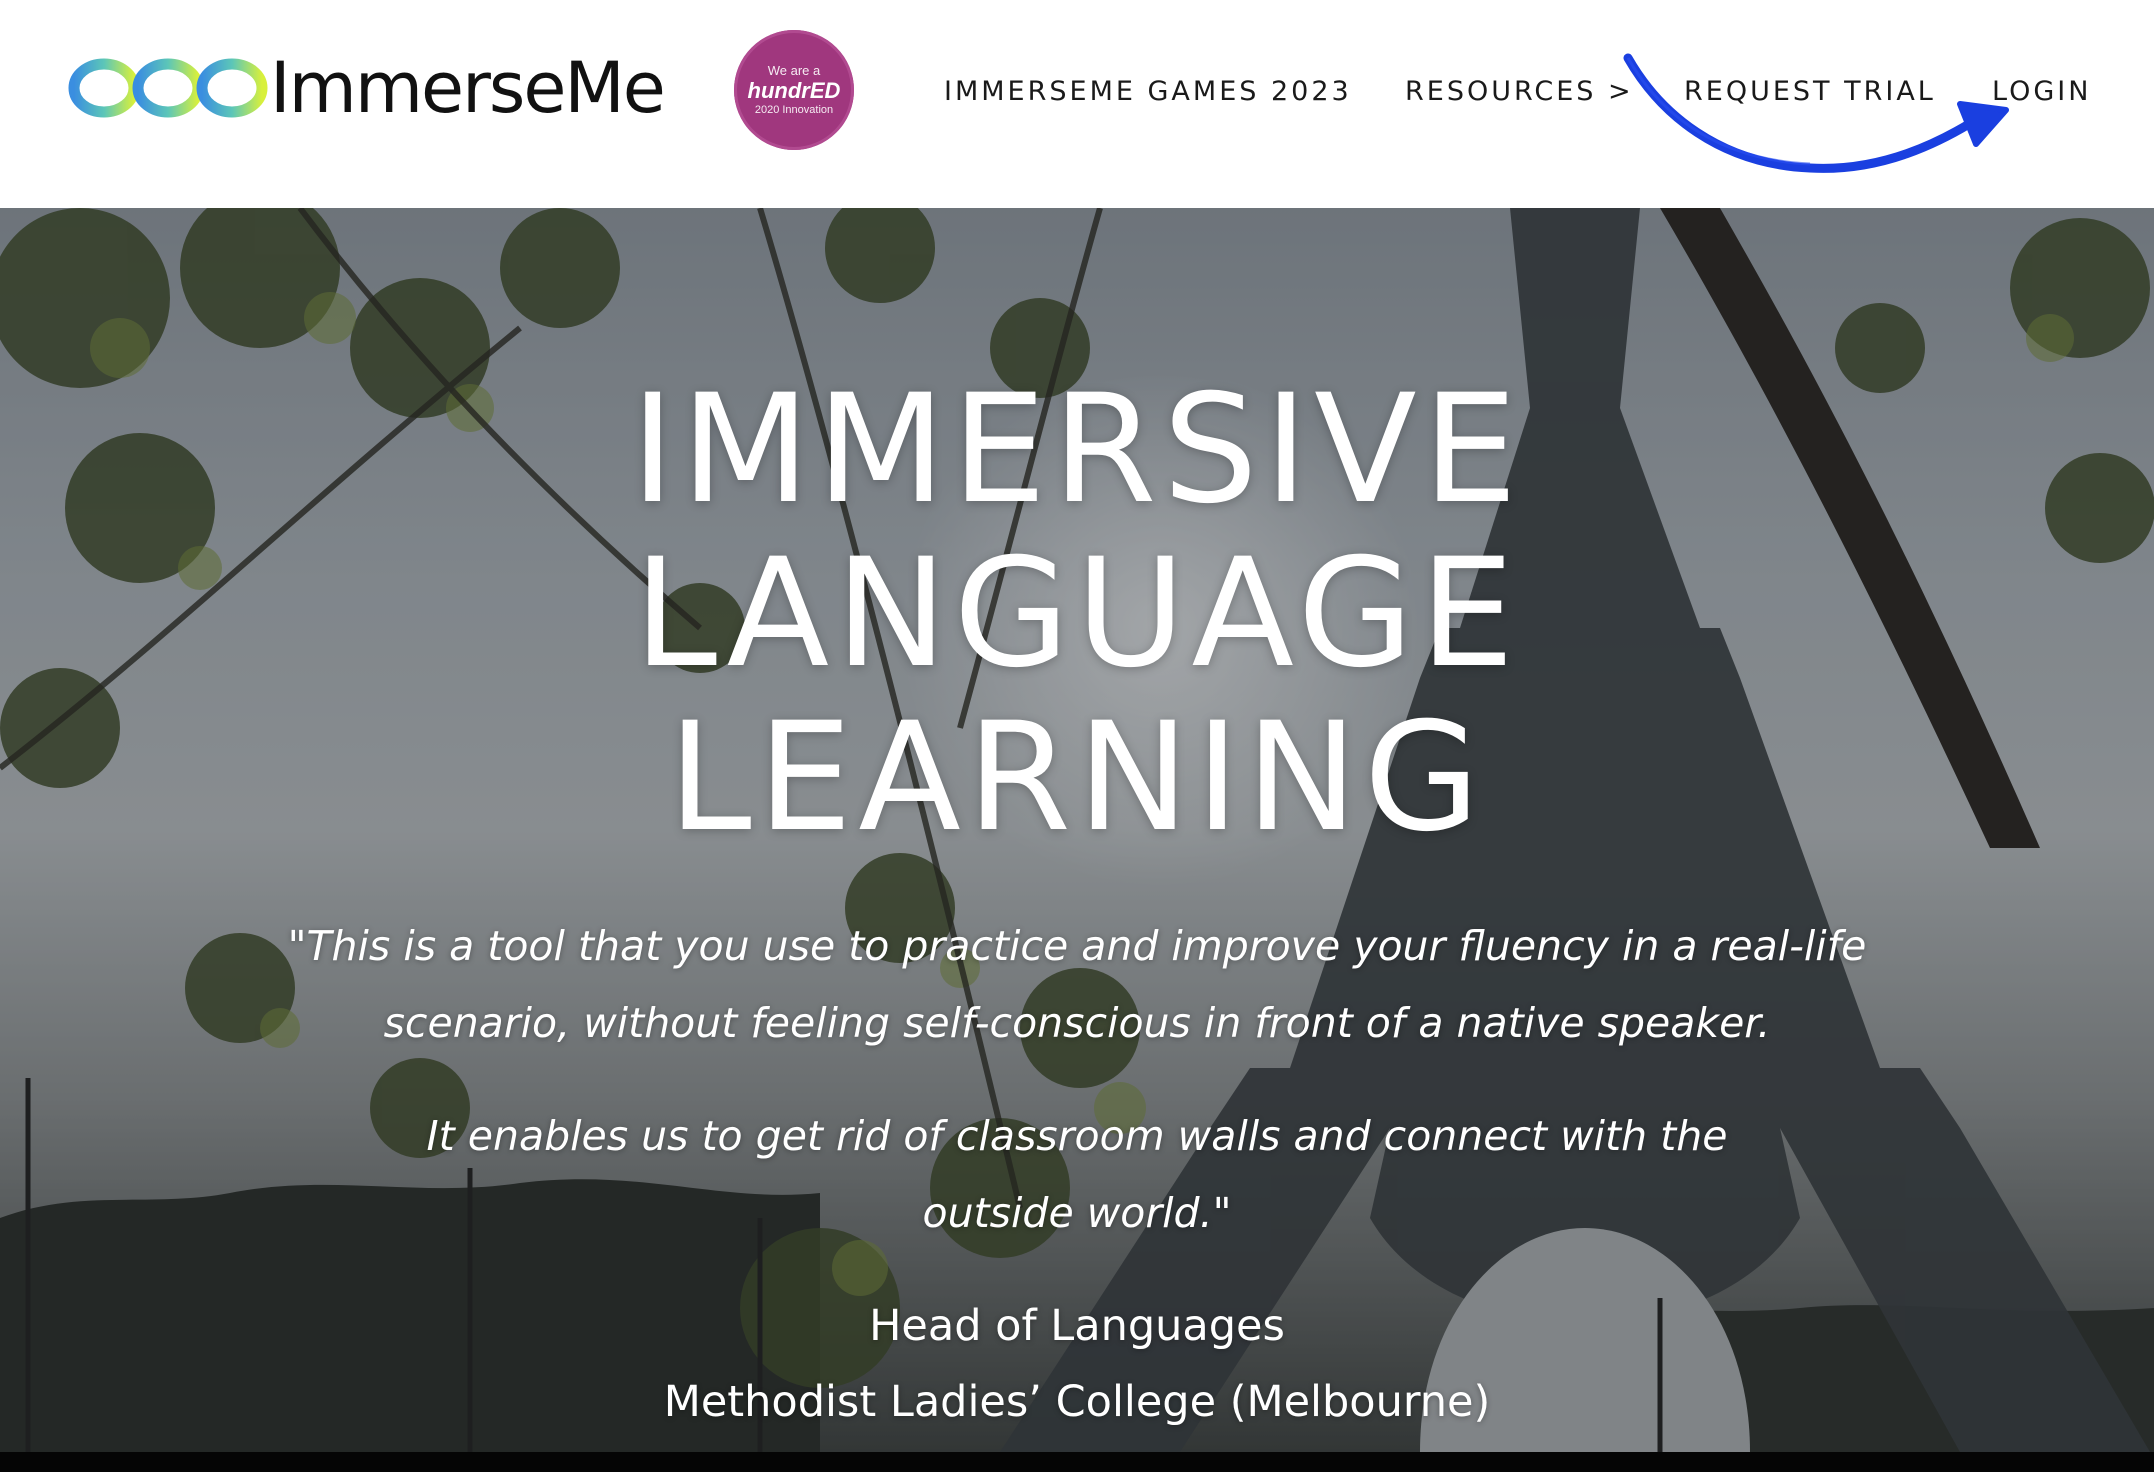 This screenshot has height=1472, width=2154. I want to click on hero-title-line: LEARNING, so click(1077, 778).